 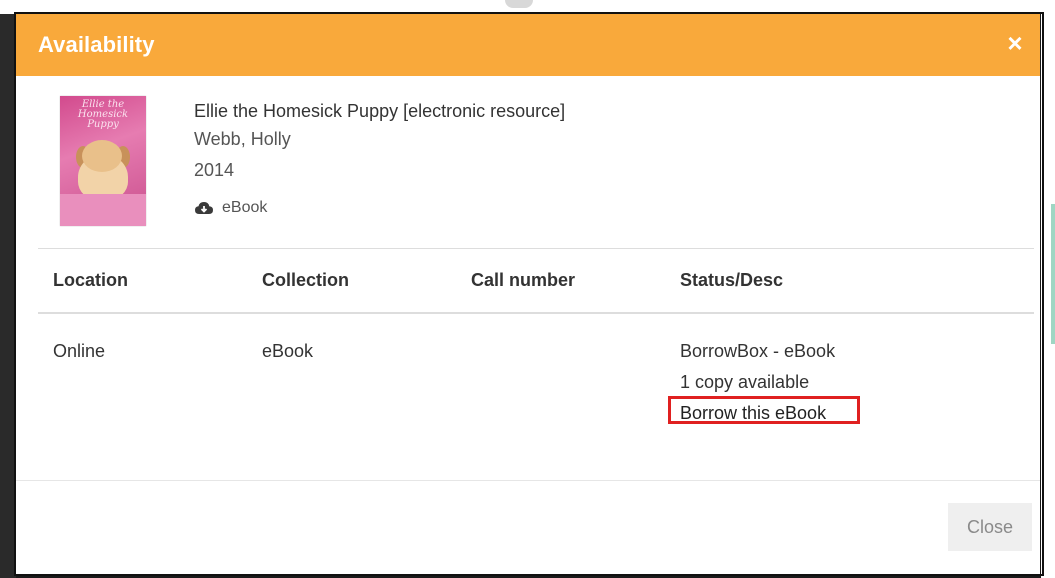 I want to click on modal-header: Availability ×, so click(x=528, y=45).